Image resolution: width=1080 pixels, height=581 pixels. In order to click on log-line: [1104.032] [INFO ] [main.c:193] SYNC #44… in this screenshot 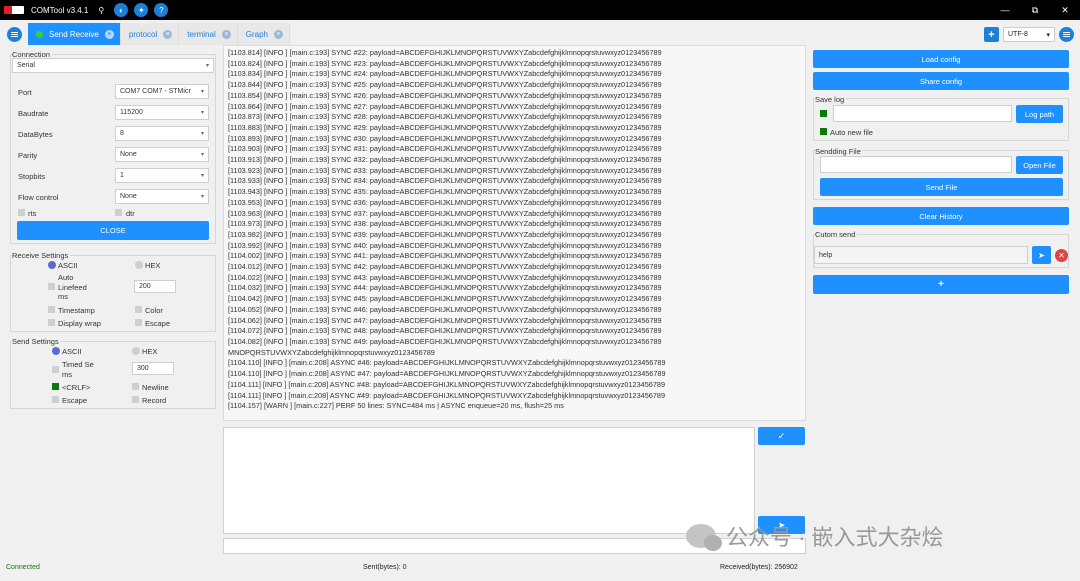, I will do `click(445, 288)`.